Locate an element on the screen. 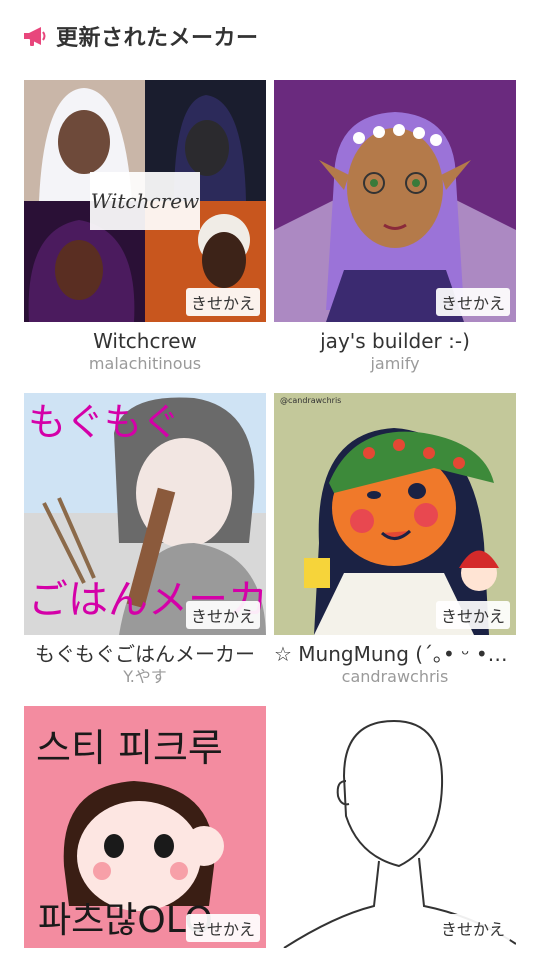  bandana-girl-image: @candrawchris is located at coordinates (395, 514).